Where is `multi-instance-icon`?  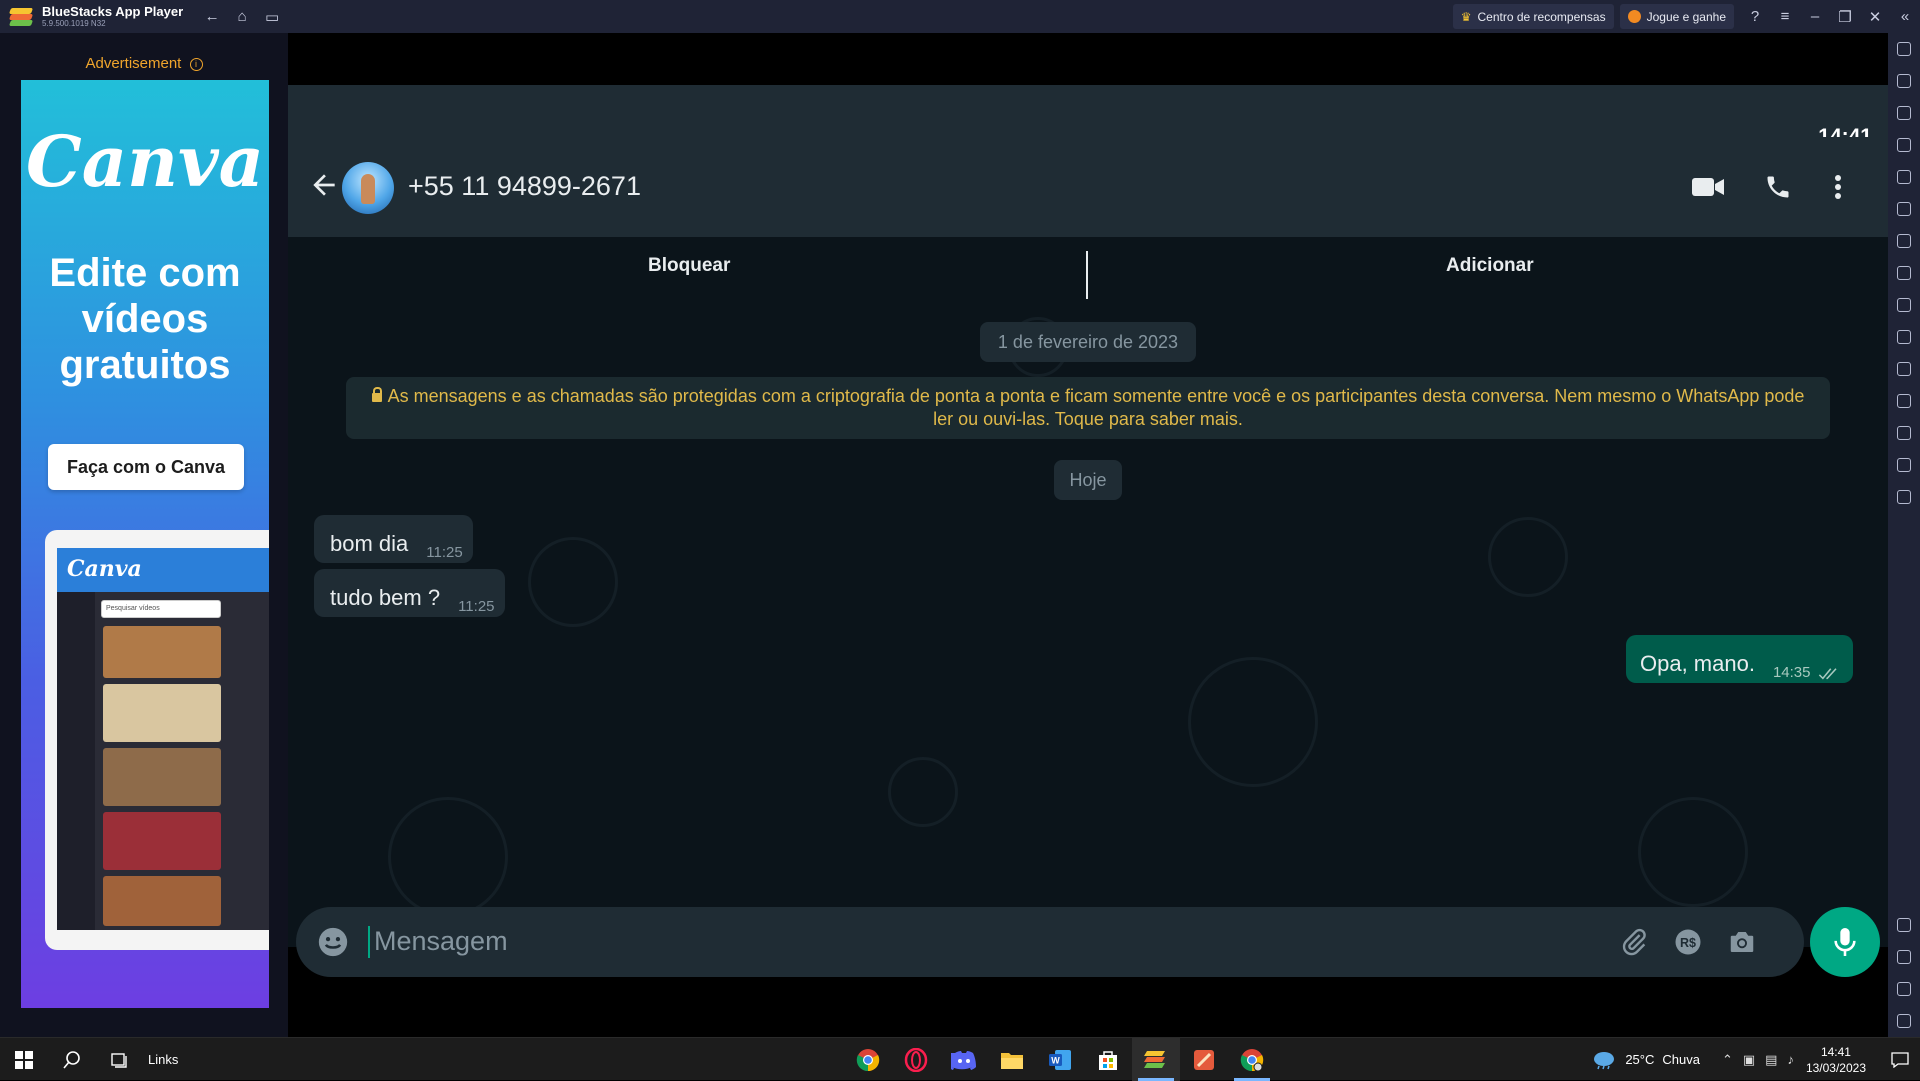
multi-instance-icon is located at coordinates (1904, 241).